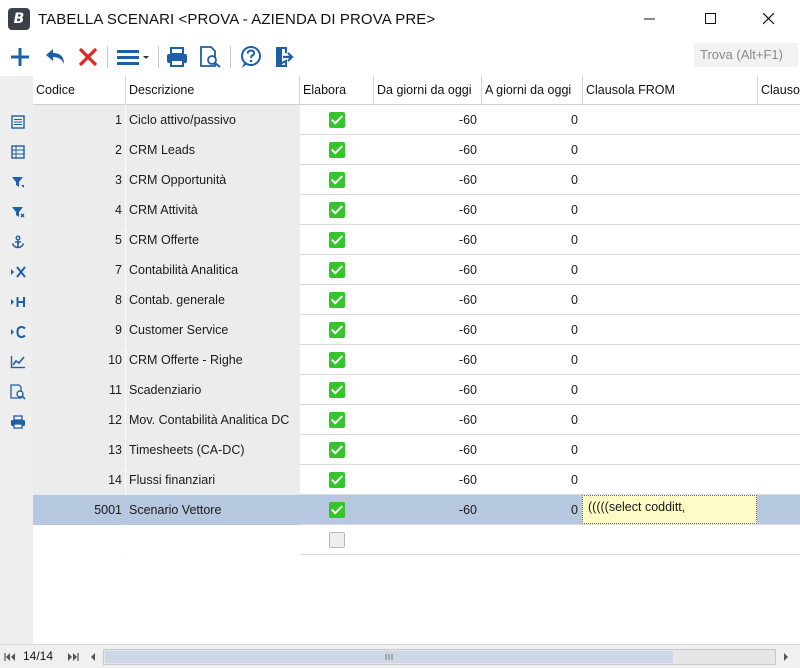 This screenshot has height=668, width=800. What do you see at coordinates (213, 330) in the screenshot?
I see `descrizione-cell: Customer Service` at bounding box center [213, 330].